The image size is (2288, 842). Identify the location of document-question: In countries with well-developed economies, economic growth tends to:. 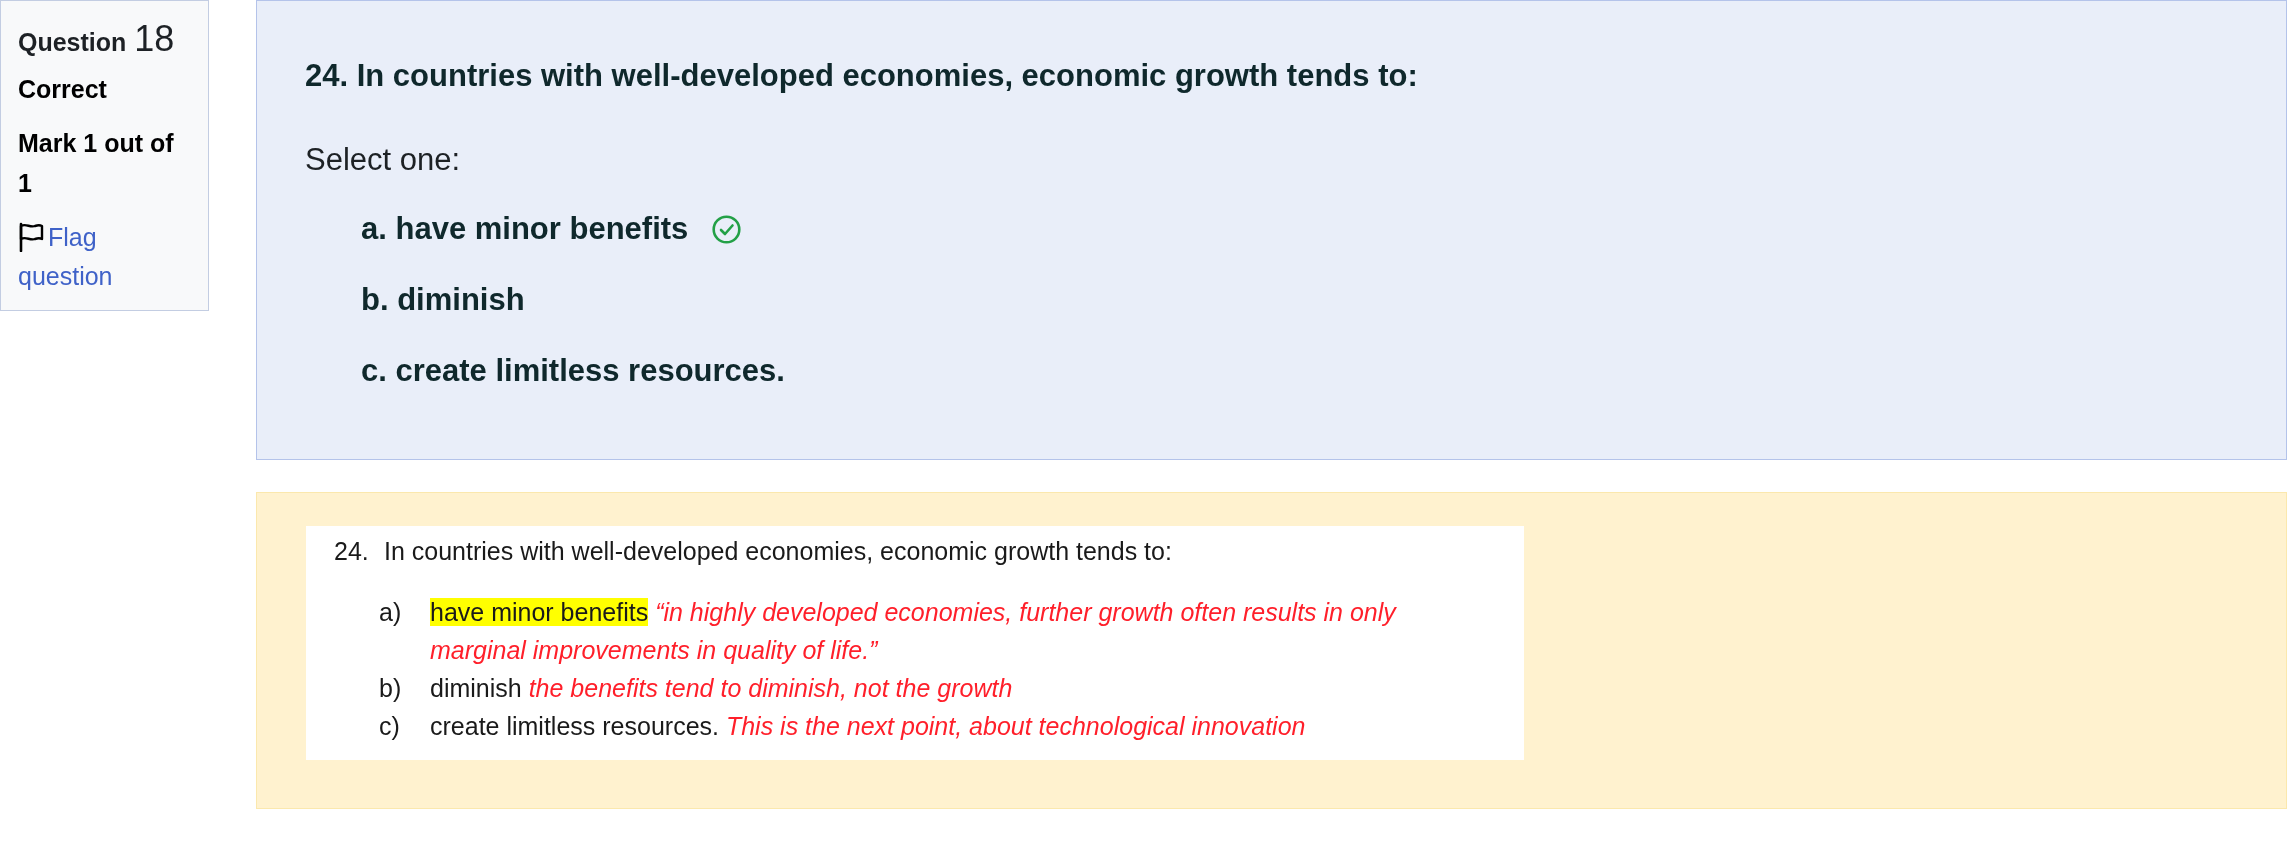
(778, 551).